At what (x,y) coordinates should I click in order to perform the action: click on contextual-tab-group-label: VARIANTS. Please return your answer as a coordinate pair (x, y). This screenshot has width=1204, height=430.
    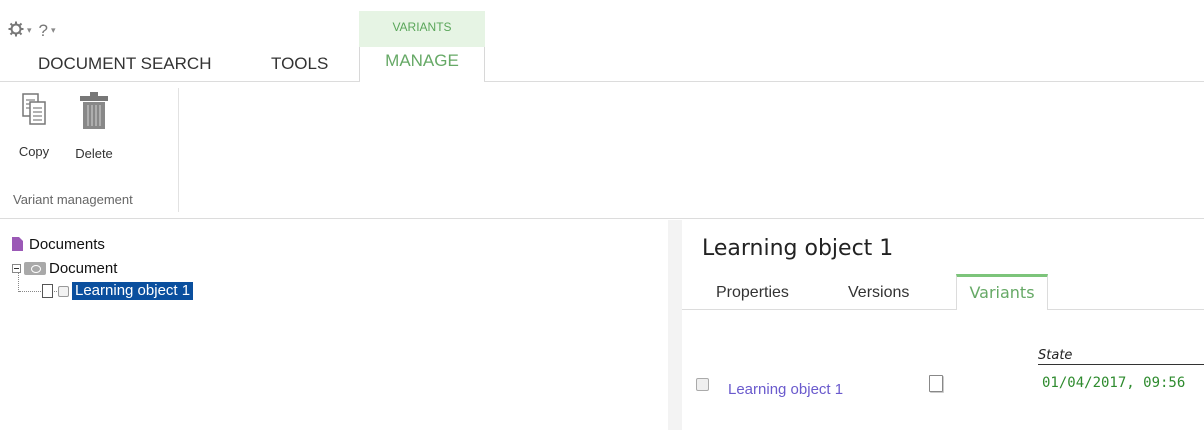
    Looking at the image, I should click on (422, 29).